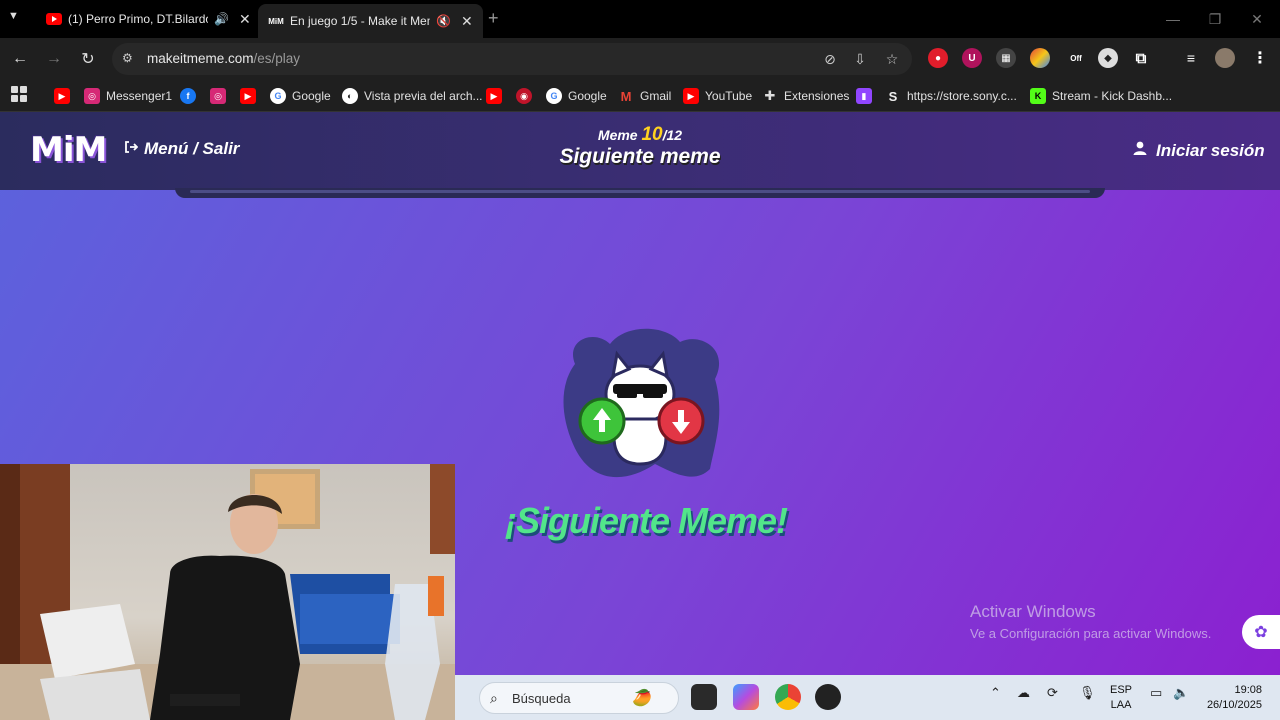 This screenshot has width=1280, height=720. Describe the element at coordinates (1121, 698) in the screenshot. I see `input-language: ESP LAA` at that location.